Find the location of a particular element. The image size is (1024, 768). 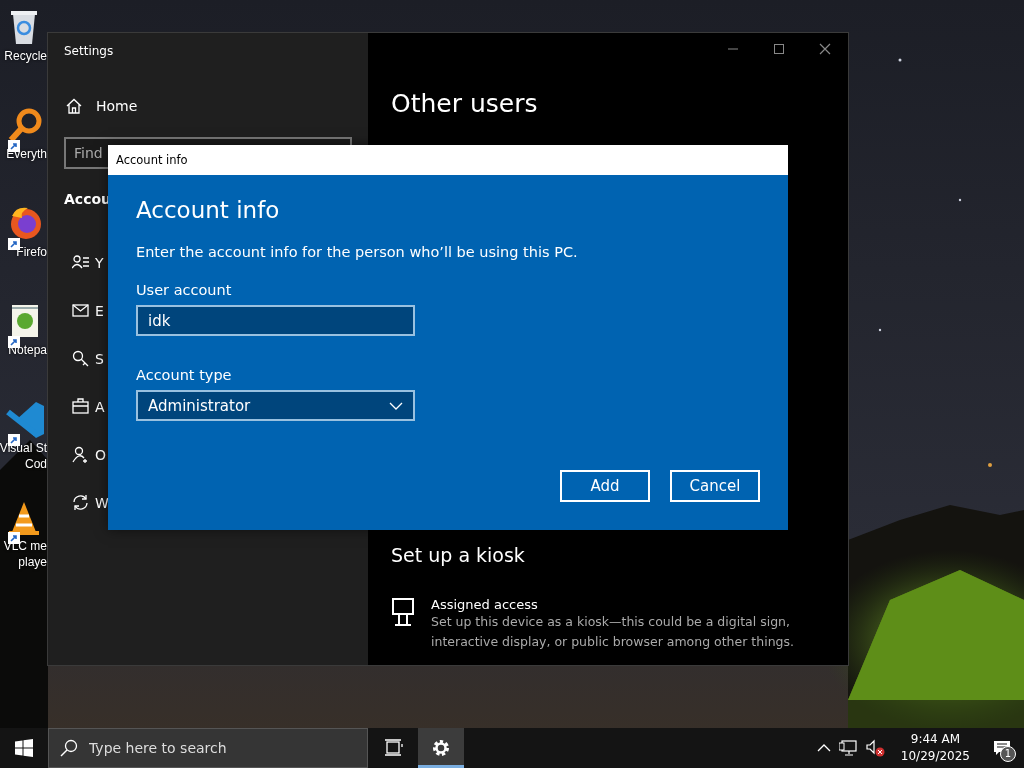

input-field: idk is located at coordinates (275, 320).